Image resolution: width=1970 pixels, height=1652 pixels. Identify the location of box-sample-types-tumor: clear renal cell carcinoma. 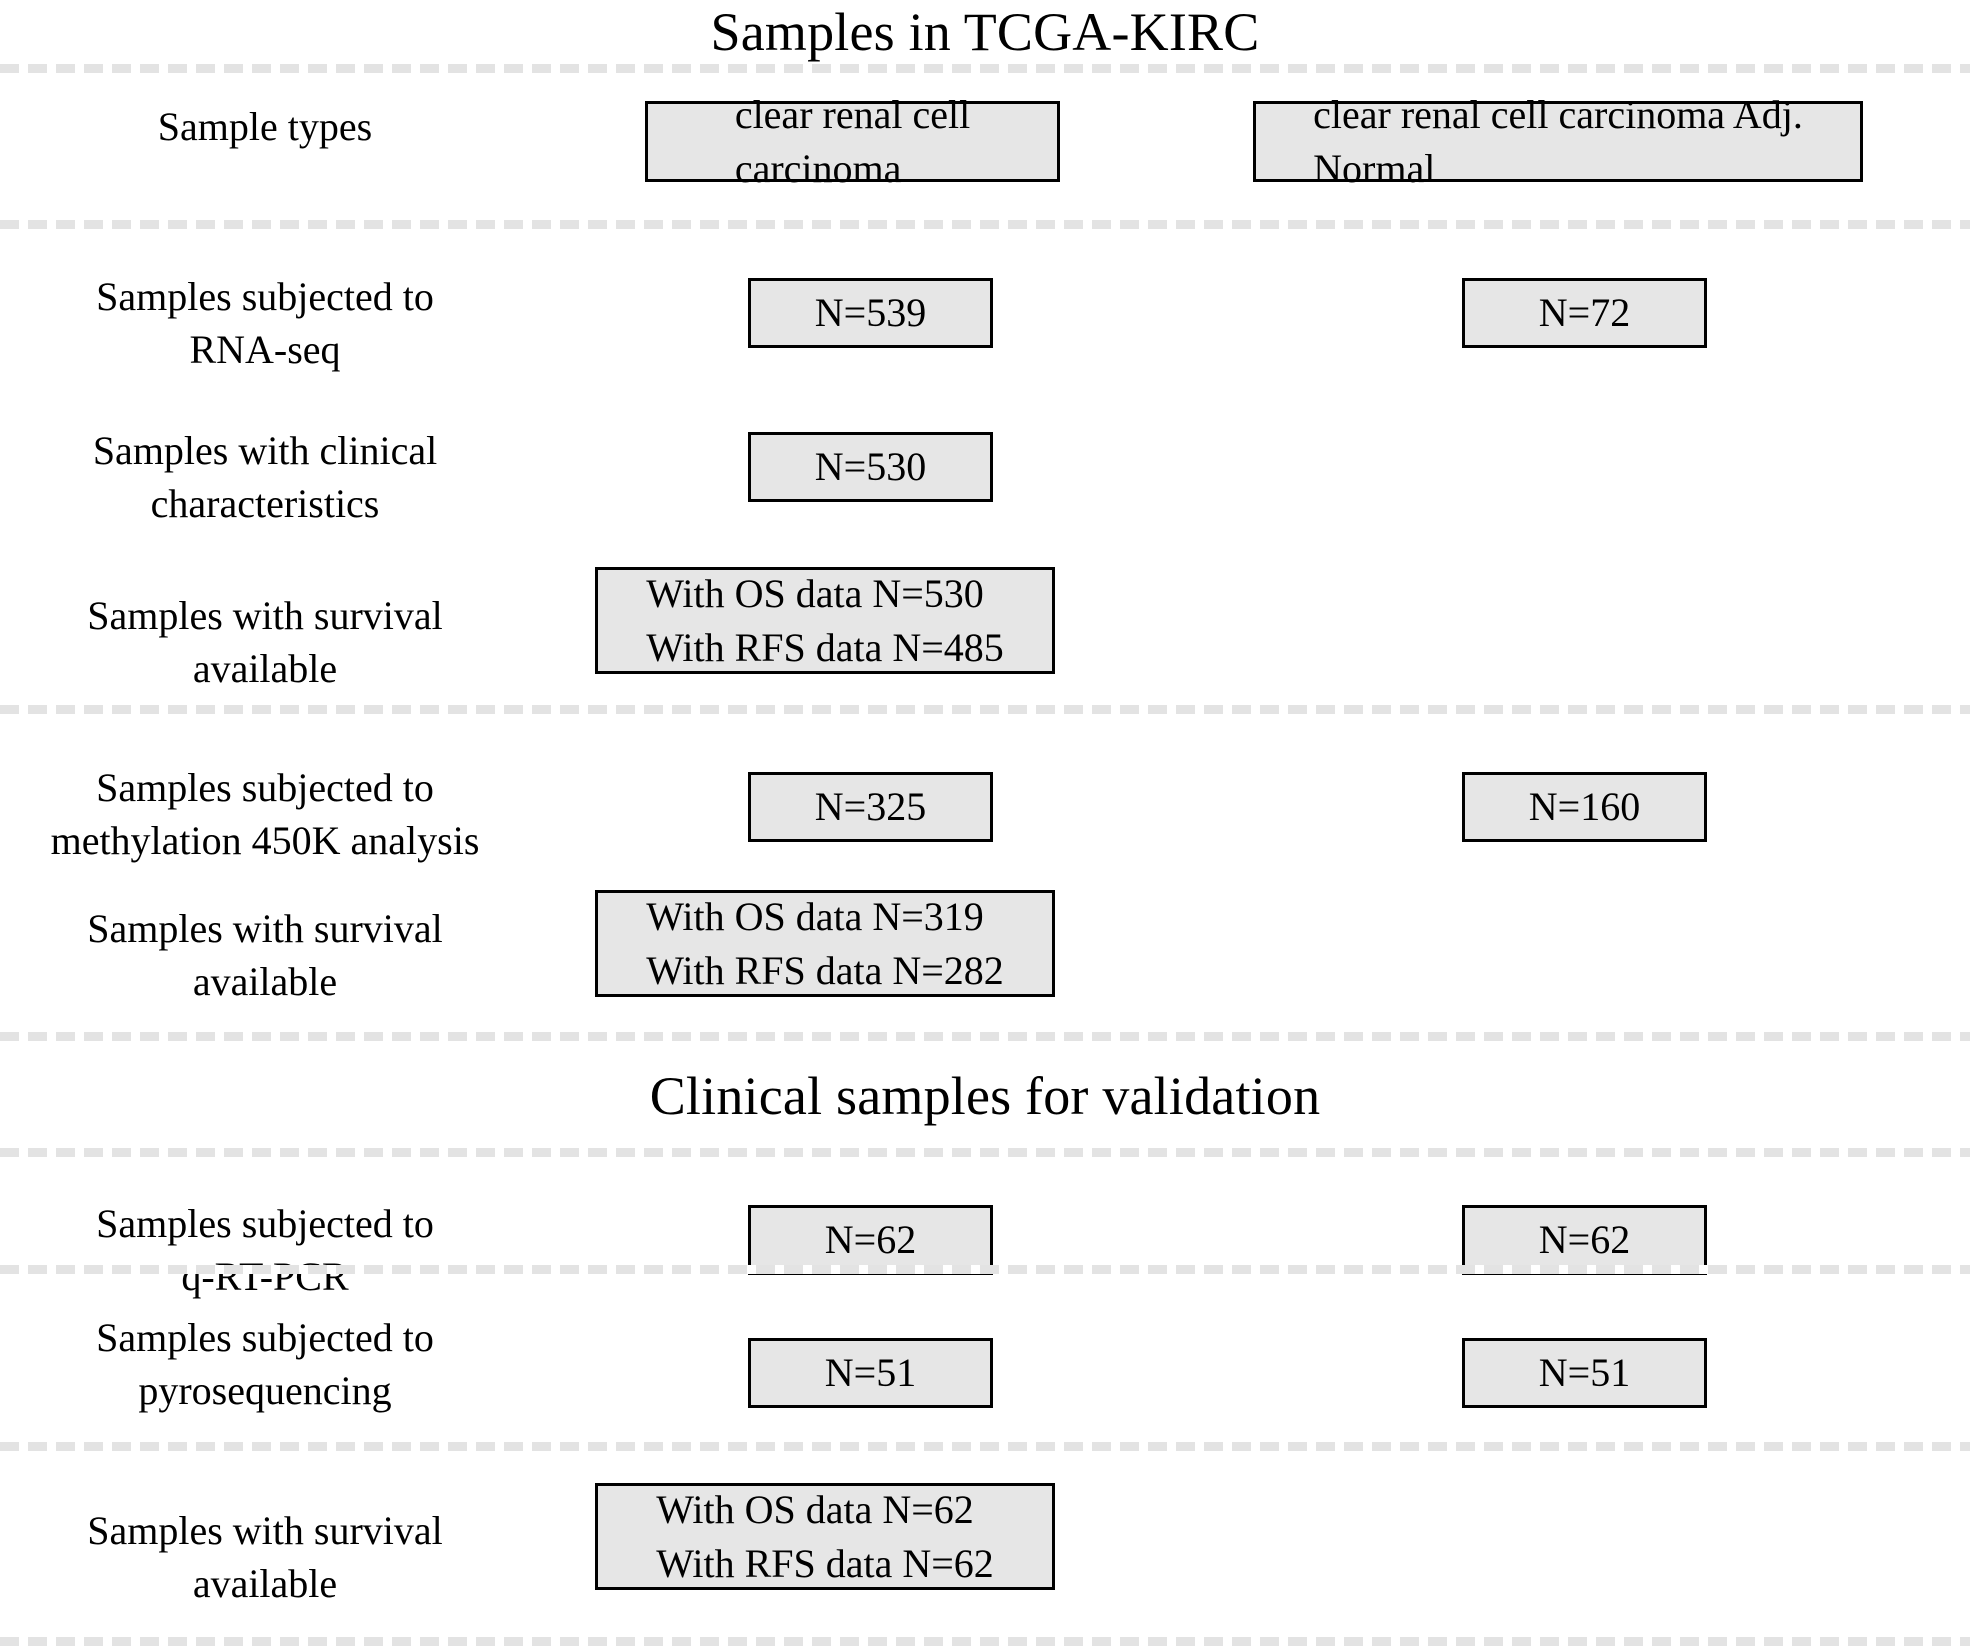
(852, 141).